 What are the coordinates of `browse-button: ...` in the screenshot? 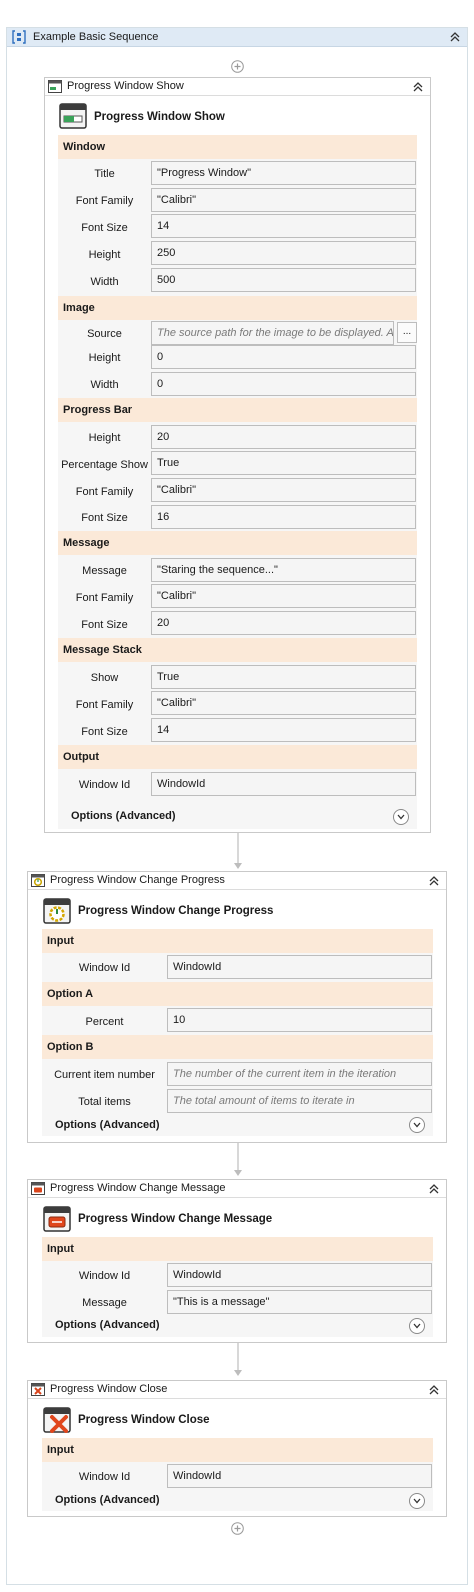 It's located at (407, 332).